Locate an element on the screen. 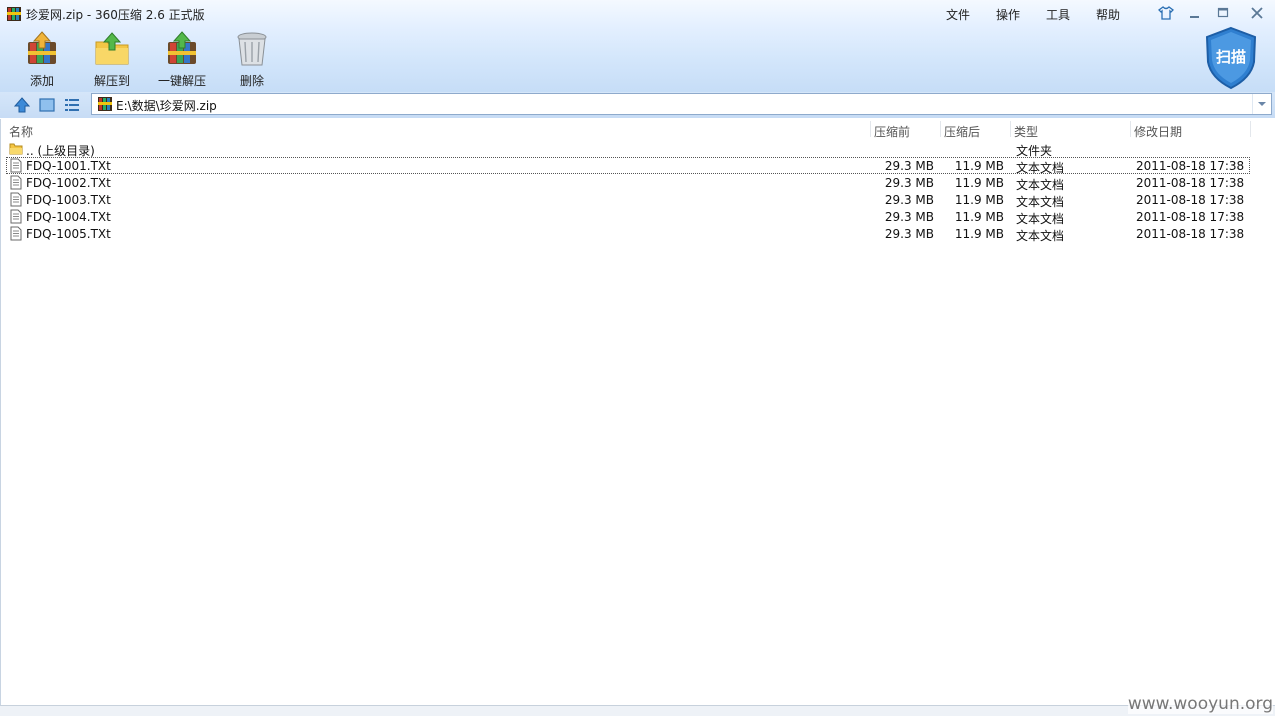 The image size is (1275, 716). file-type: 文本文档 is located at coordinates (1040, 236).